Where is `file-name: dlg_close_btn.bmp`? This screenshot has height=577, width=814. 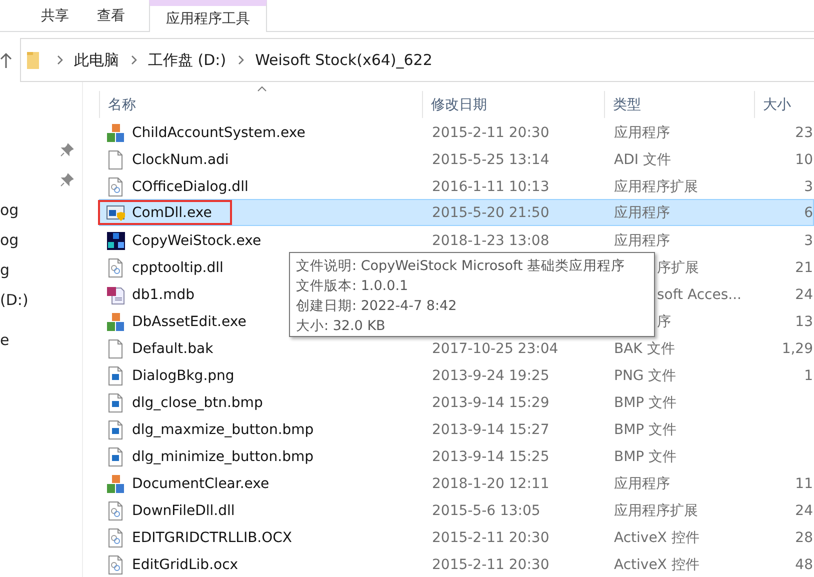
file-name: dlg_close_btn.bmp is located at coordinates (197, 402).